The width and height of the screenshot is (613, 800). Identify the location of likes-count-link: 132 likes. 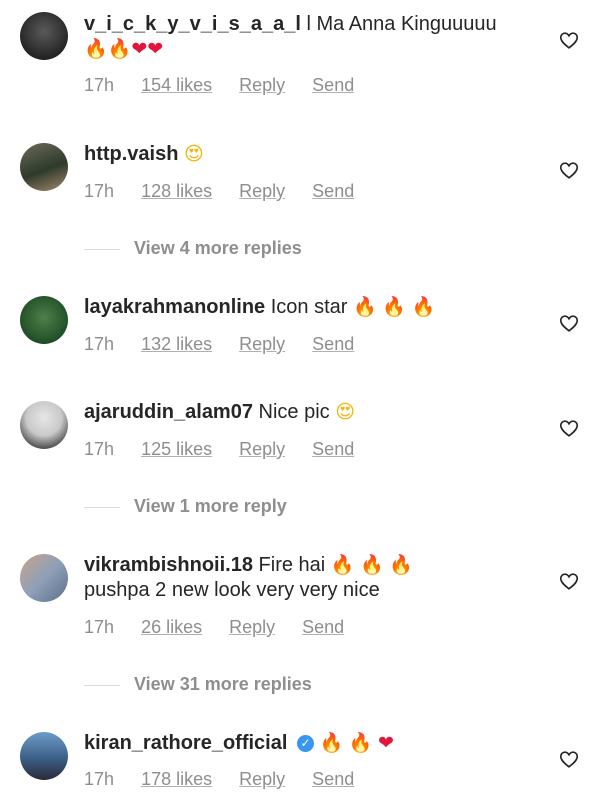
(176, 344).